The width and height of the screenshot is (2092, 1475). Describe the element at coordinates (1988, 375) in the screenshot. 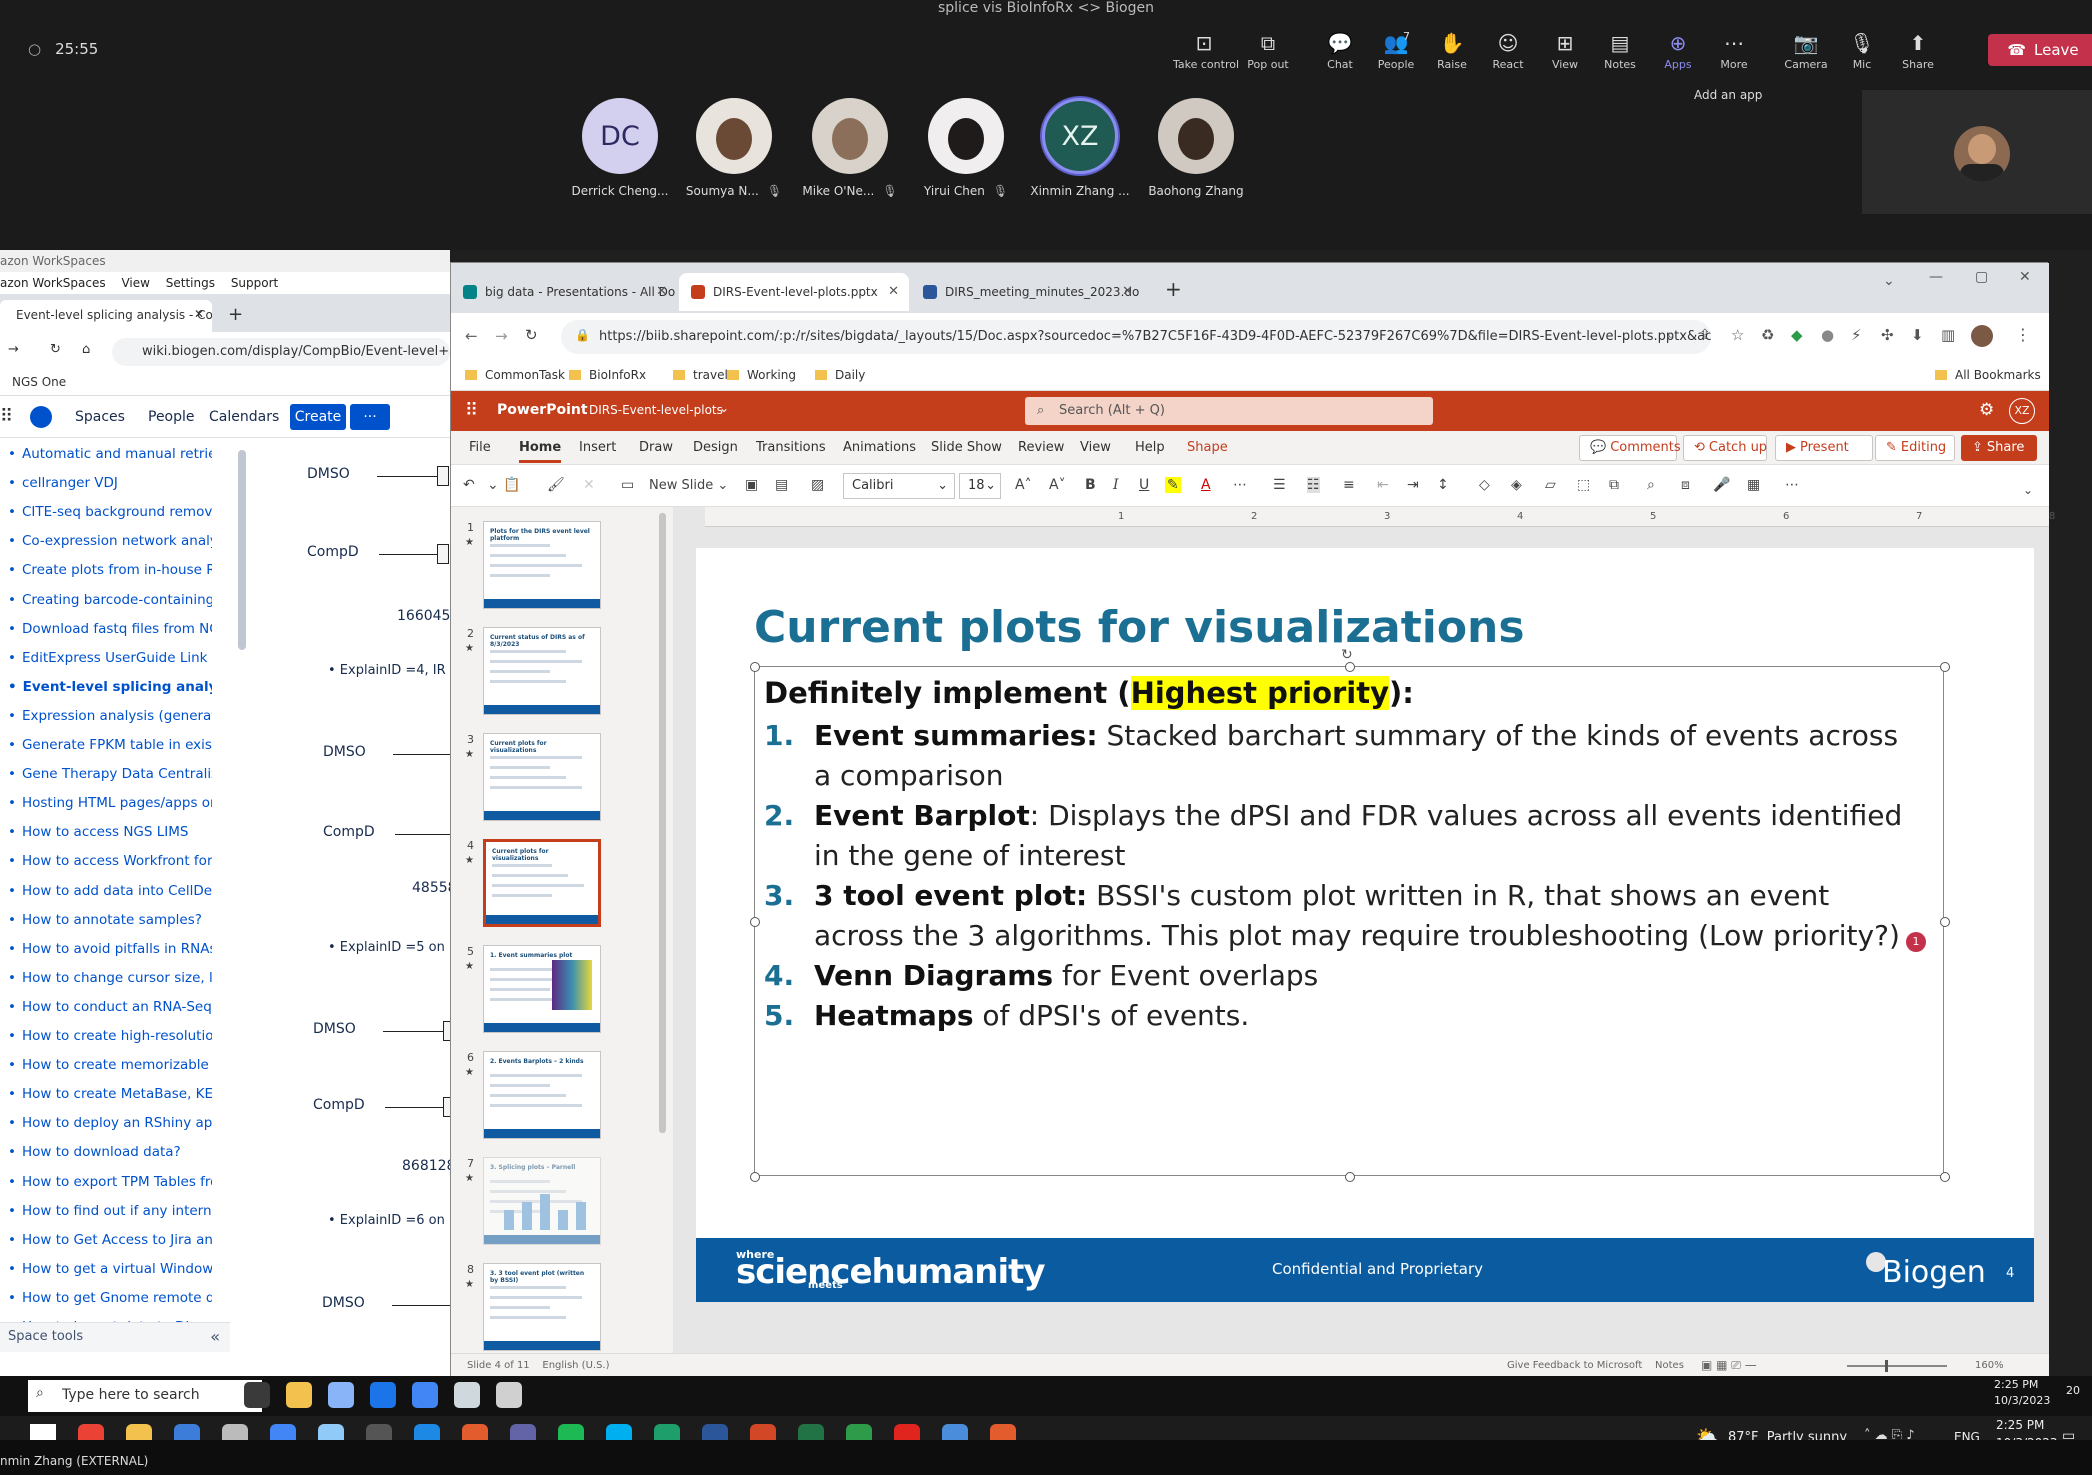

I see `all-bookmarks: All Bookmarks` at that location.